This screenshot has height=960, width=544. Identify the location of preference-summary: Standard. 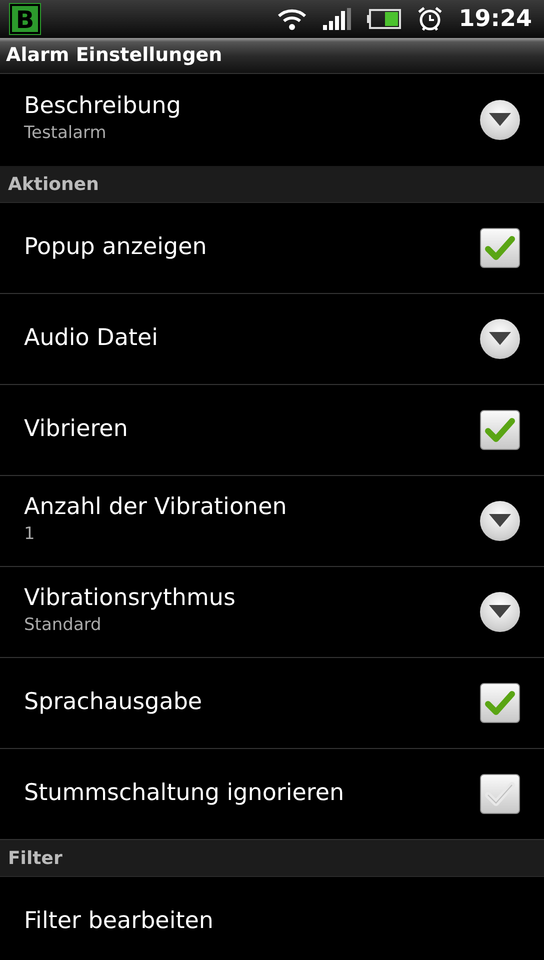
(63, 626).